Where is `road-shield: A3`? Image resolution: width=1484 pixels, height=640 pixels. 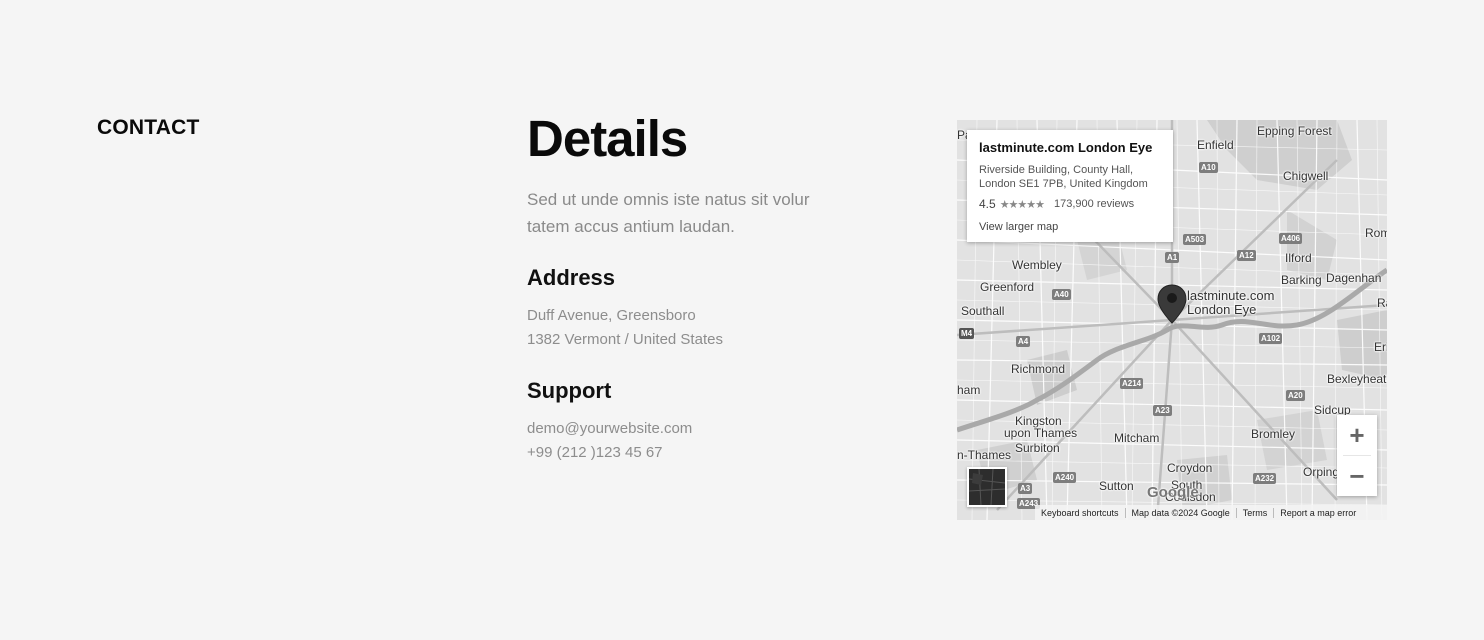 road-shield: A3 is located at coordinates (1025, 488).